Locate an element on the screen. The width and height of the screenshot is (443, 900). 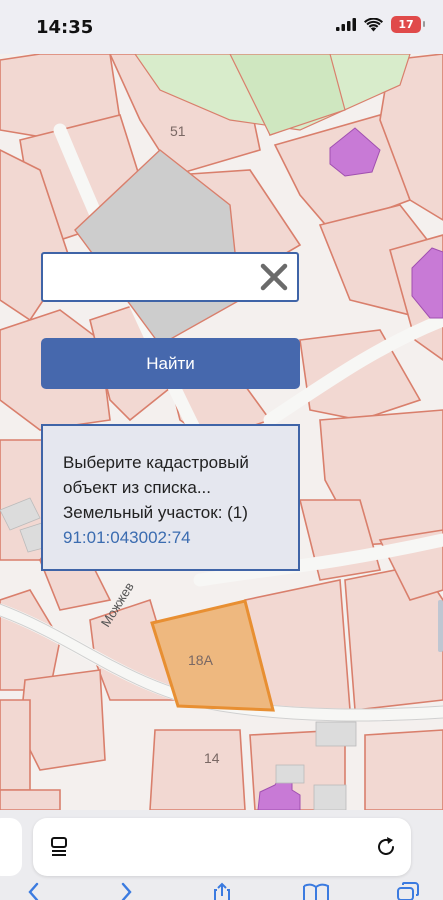
reload-icon is located at coordinates (386, 847).